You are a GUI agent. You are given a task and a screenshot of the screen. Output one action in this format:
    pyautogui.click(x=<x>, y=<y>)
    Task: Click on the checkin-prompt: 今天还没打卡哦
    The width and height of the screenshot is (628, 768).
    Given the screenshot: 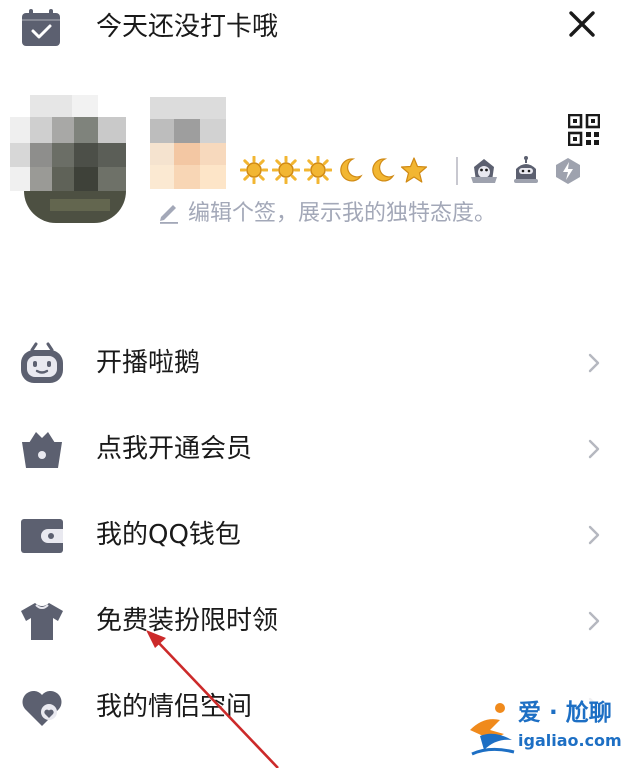 What is the action you would take?
    pyautogui.click(x=187, y=27)
    